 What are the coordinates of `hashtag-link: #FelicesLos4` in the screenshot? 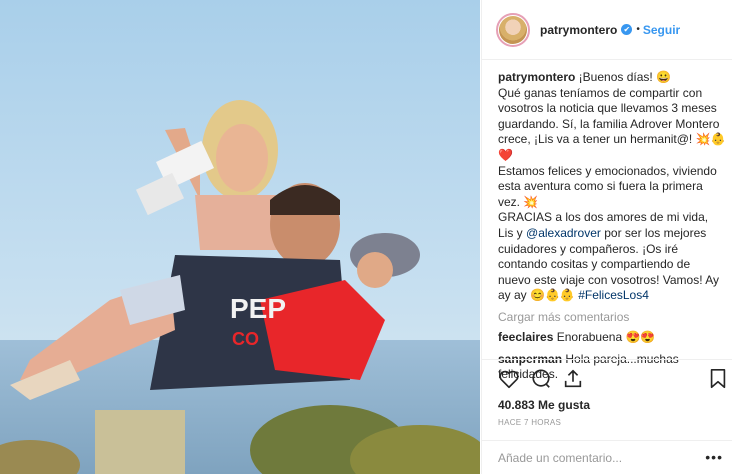 It's located at (613, 295).